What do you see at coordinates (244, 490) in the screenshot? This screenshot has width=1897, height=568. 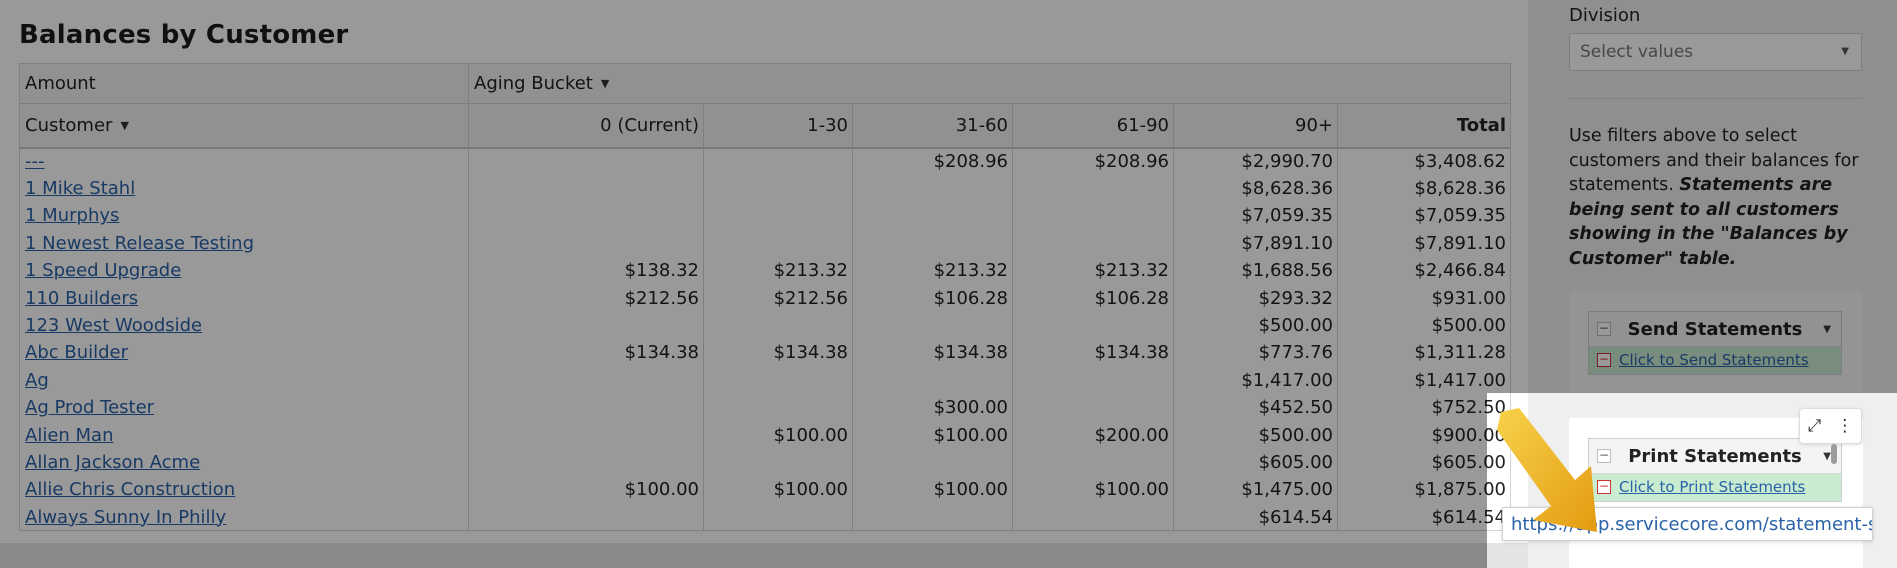 I see `customer-cell: Allie Chris Construction` at bounding box center [244, 490].